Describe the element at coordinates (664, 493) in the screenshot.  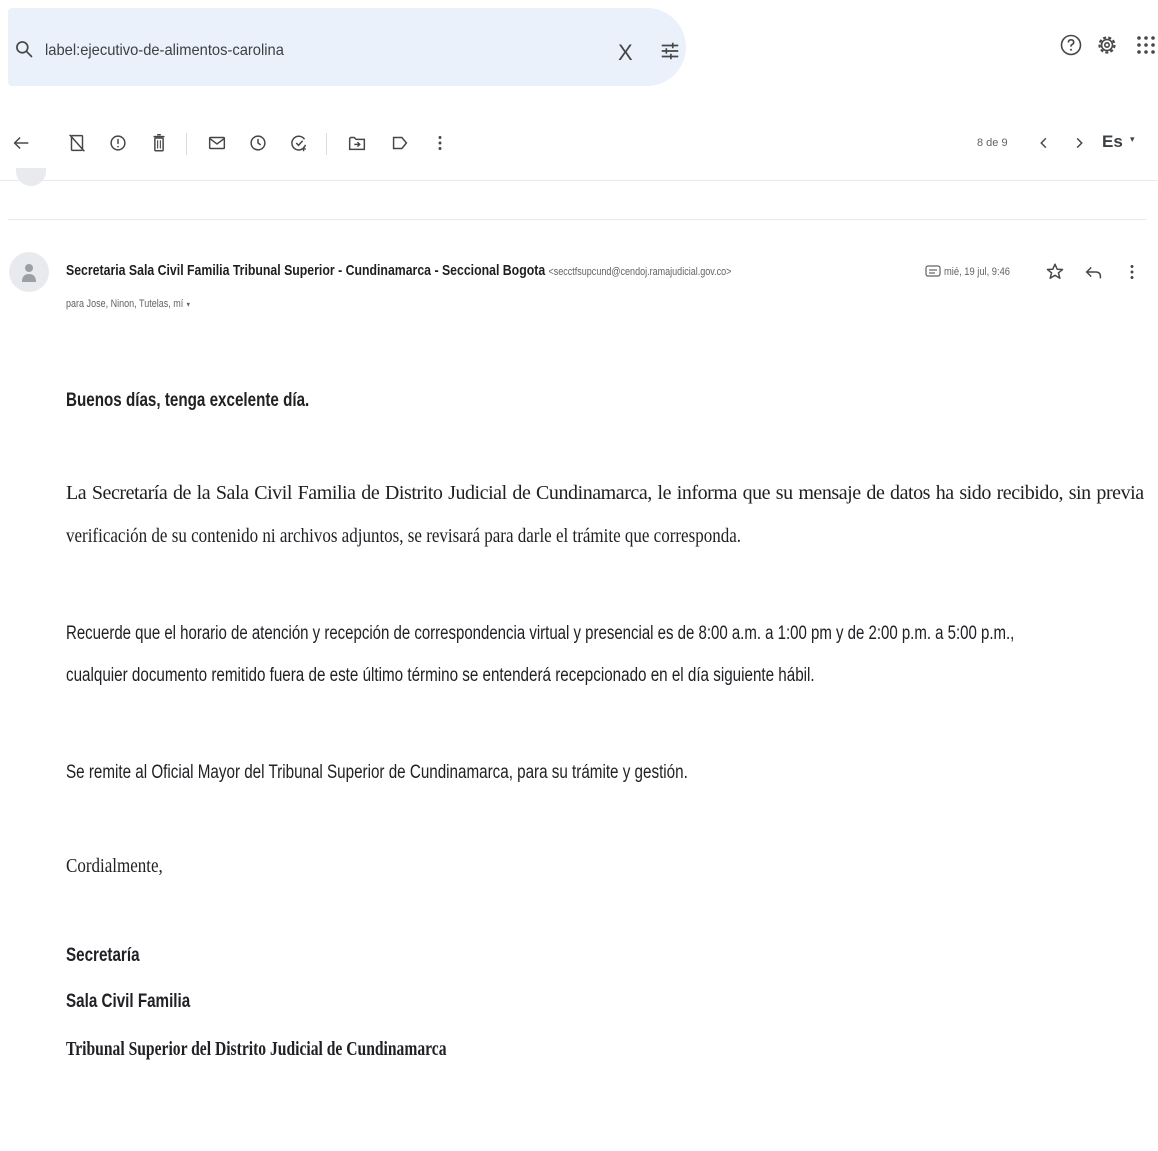
I see `paragraph1-word: le` at that location.